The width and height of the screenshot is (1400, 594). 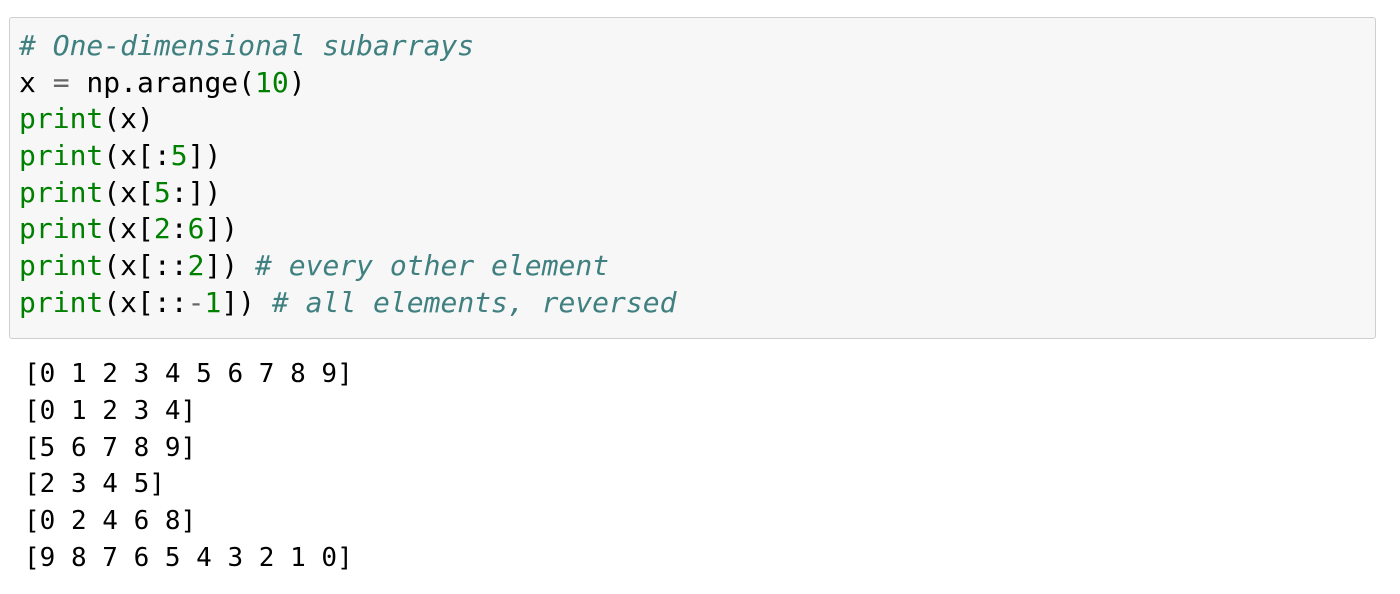 What do you see at coordinates (128, 119) in the screenshot?
I see `code-token-text: (x)` at bounding box center [128, 119].